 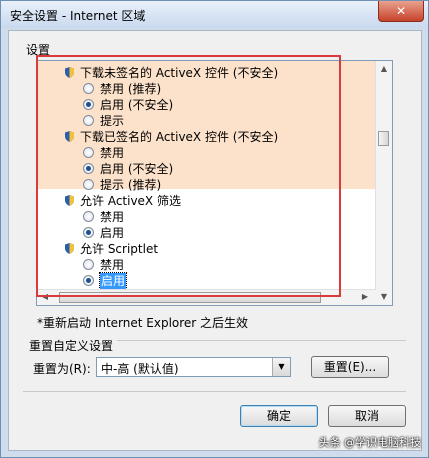 I want to click on window-title: 安全设置 - Internet 区域, so click(x=78, y=16).